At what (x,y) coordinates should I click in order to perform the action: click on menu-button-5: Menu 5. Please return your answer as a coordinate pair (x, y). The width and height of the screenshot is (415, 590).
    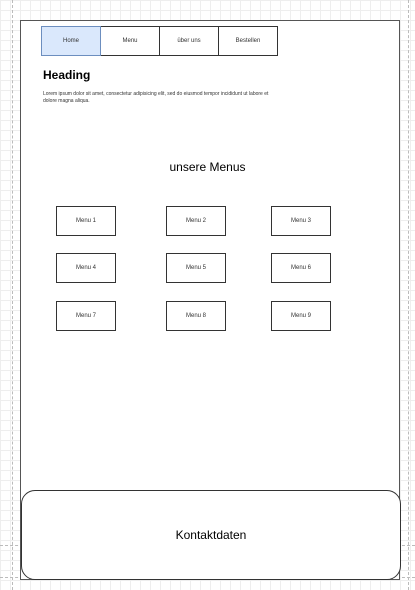
    Looking at the image, I should click on (196, 268).